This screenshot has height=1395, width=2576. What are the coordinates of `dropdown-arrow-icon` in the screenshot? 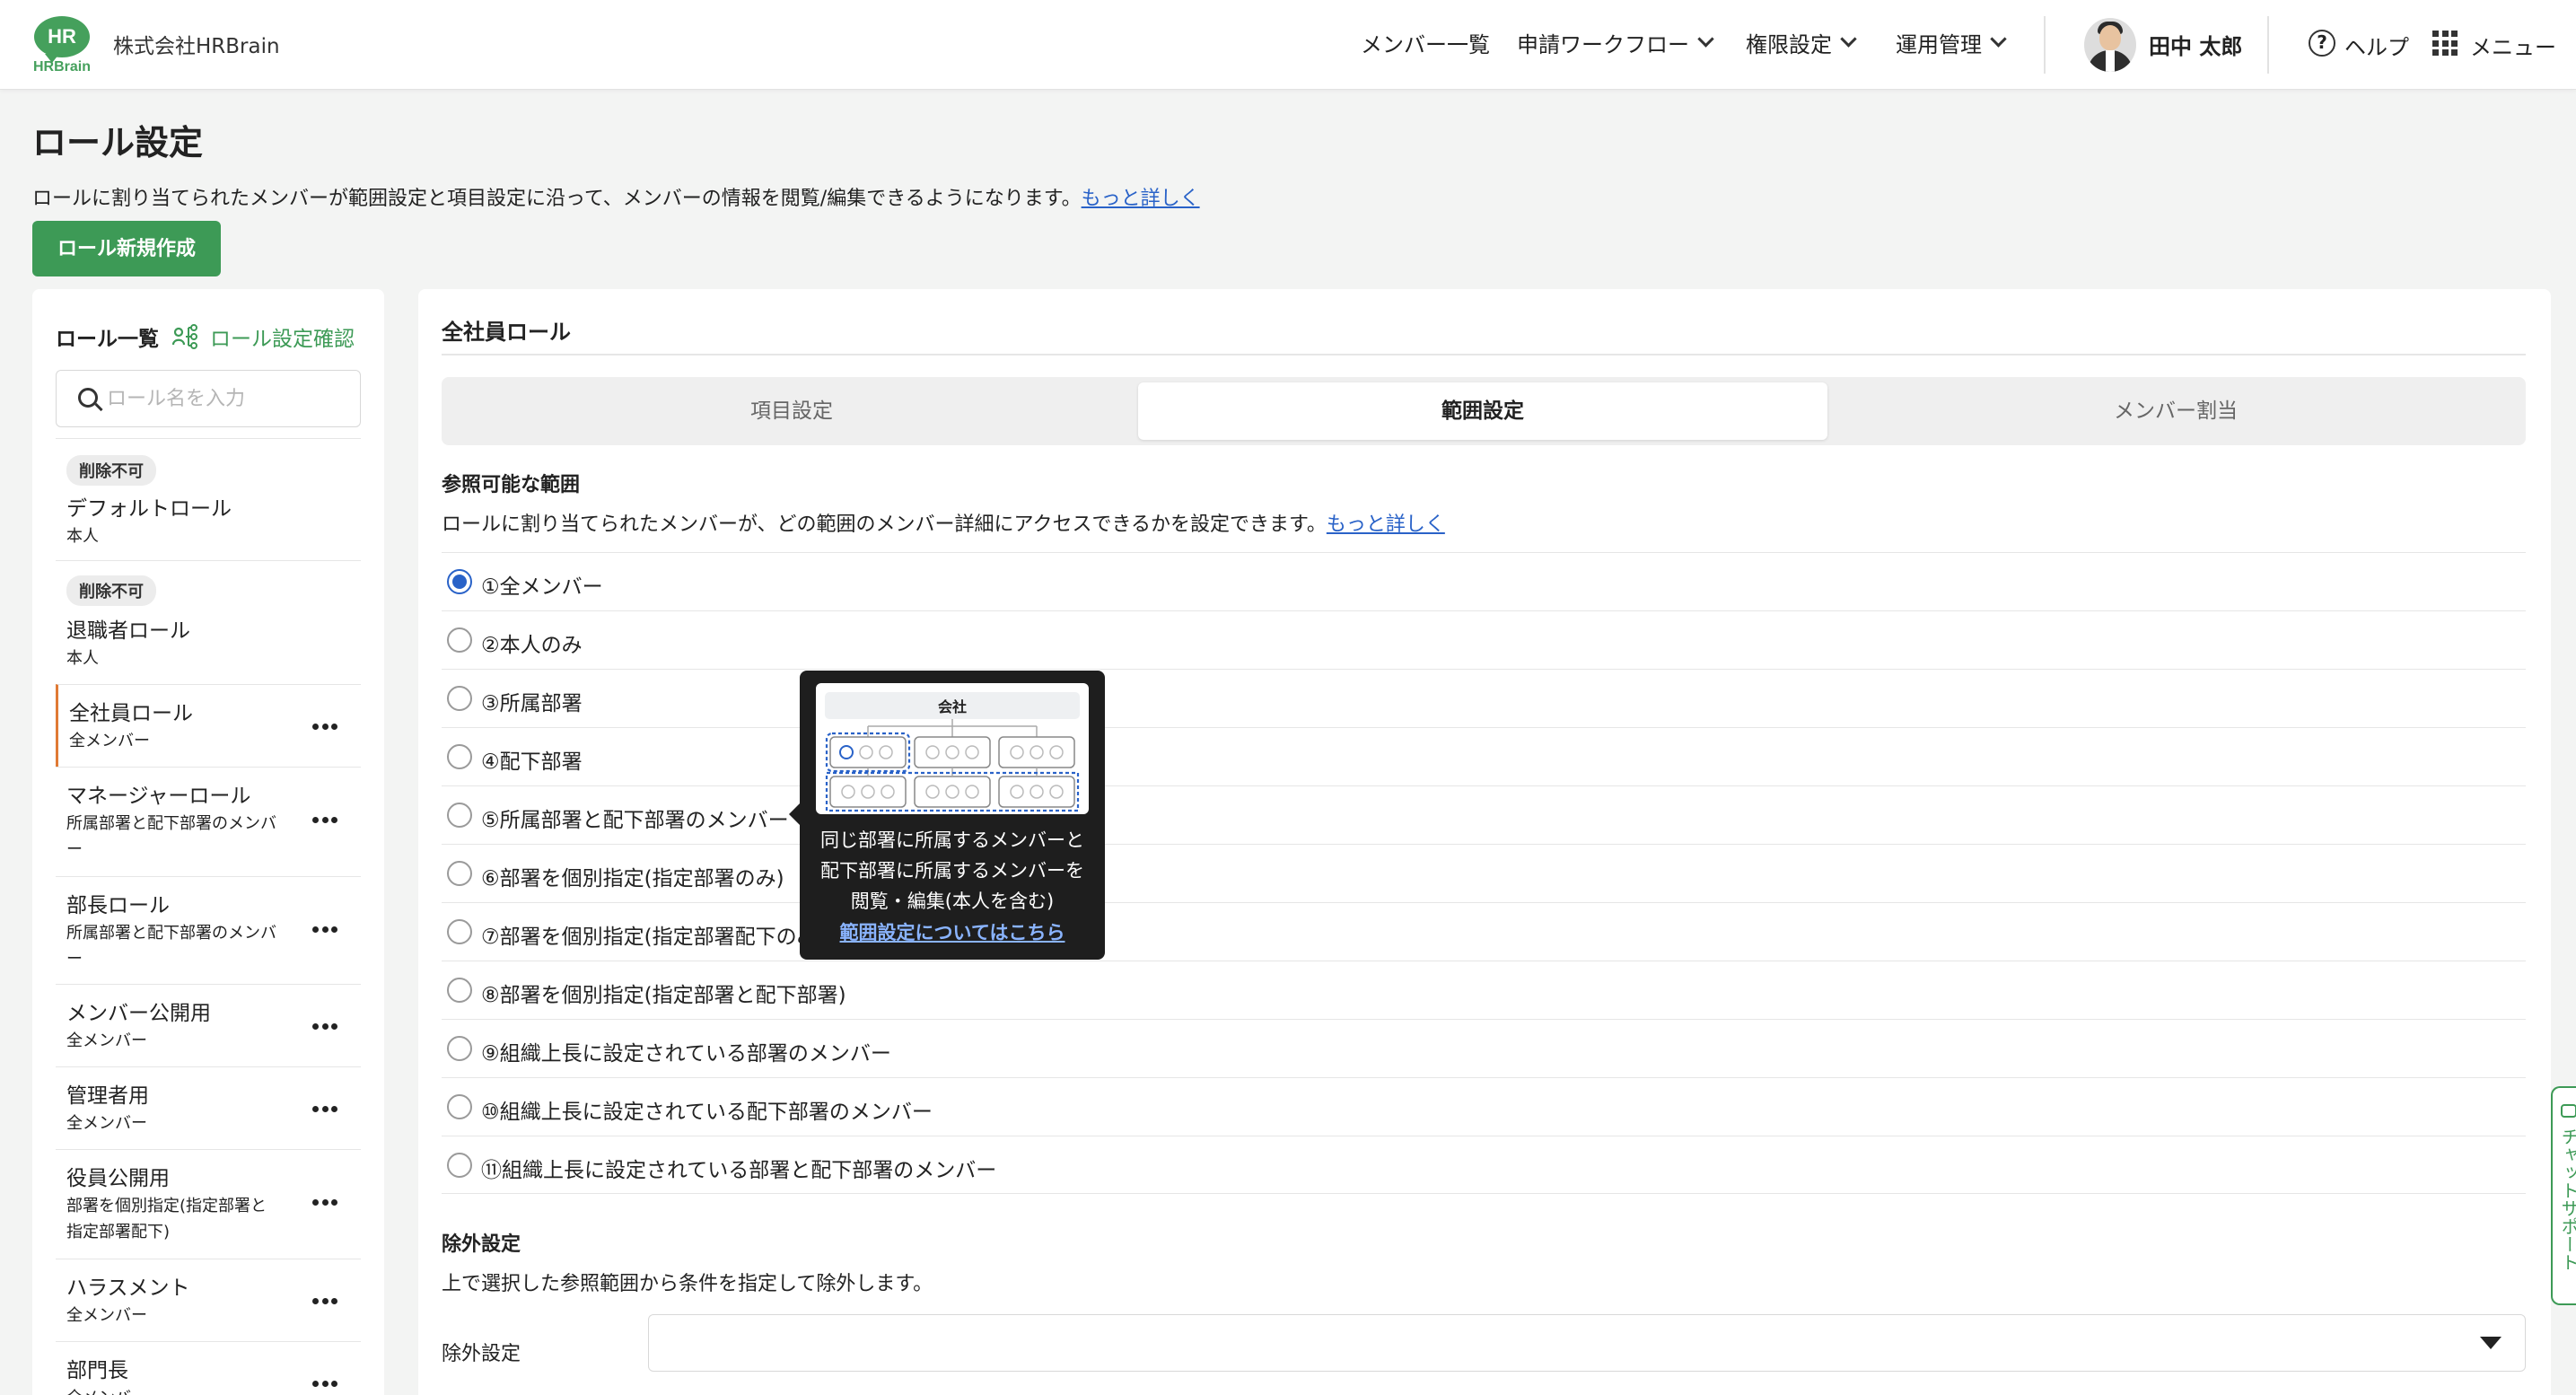 It's located at (2491, 1343).